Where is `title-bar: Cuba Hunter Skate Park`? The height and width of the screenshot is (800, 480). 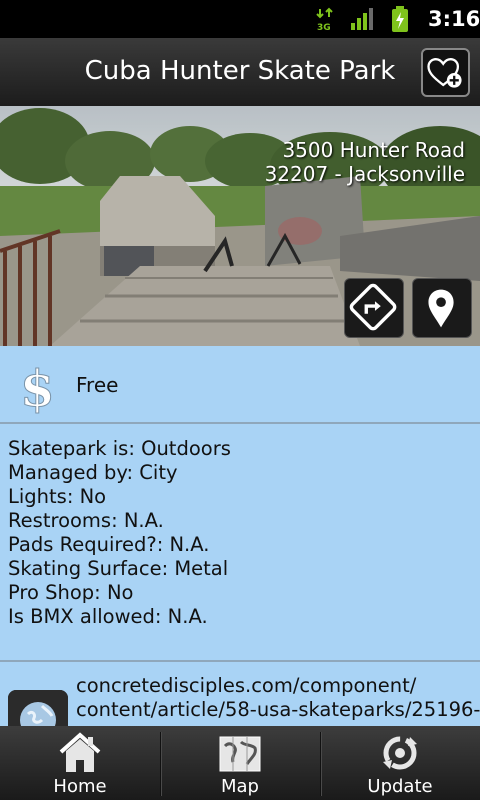
title-bar: Cuba Hunter Skate Park is located at coordinates (240, 72).